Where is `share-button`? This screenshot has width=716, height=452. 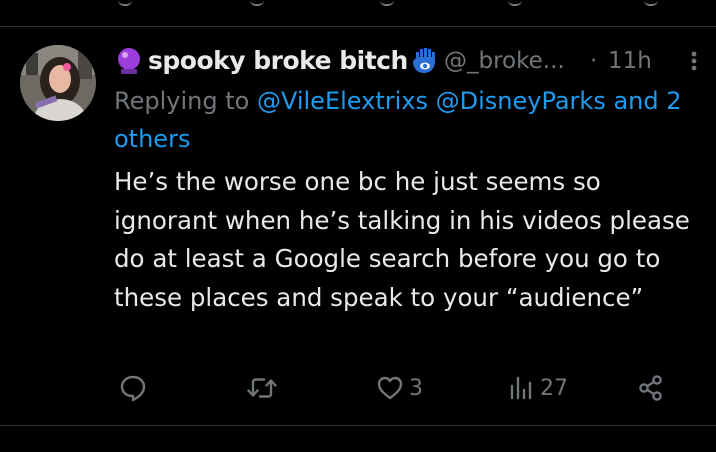
share-button is located at coordinates (651, 388).